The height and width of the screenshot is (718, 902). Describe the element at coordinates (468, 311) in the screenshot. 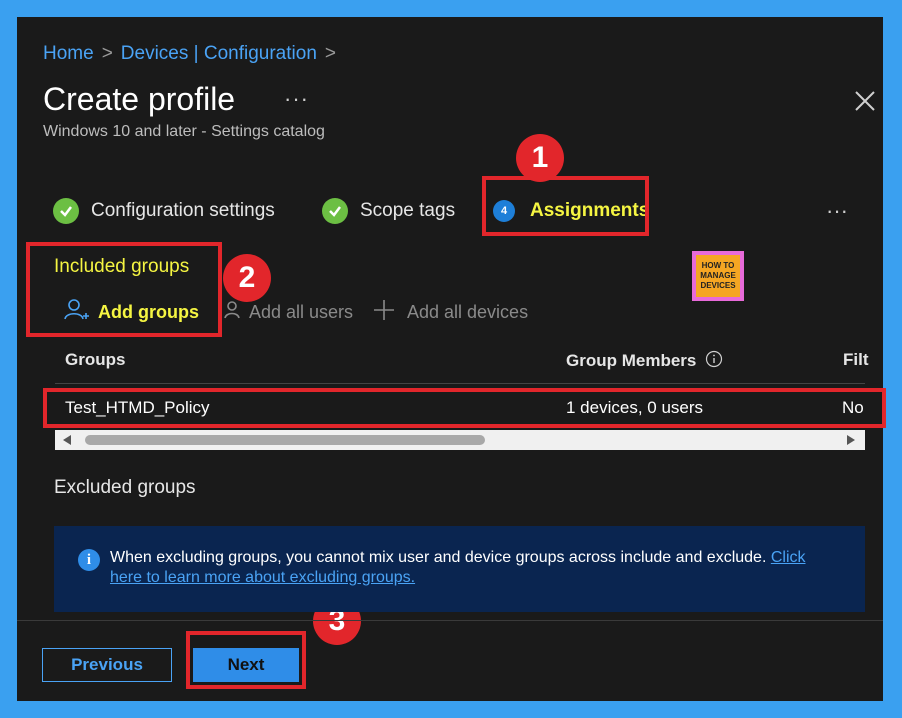

I see `add-all-devices-label: Add all devices` at that location.